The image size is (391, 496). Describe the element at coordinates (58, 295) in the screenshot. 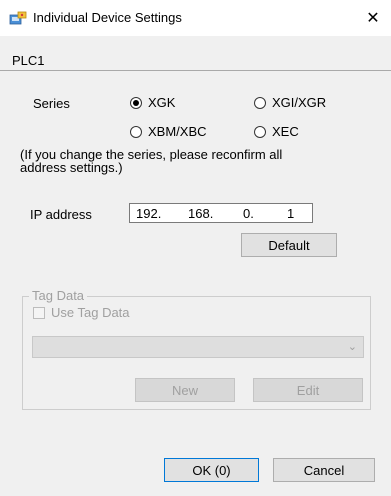

I see `tag-data-group-label: Tag Data` at that location.